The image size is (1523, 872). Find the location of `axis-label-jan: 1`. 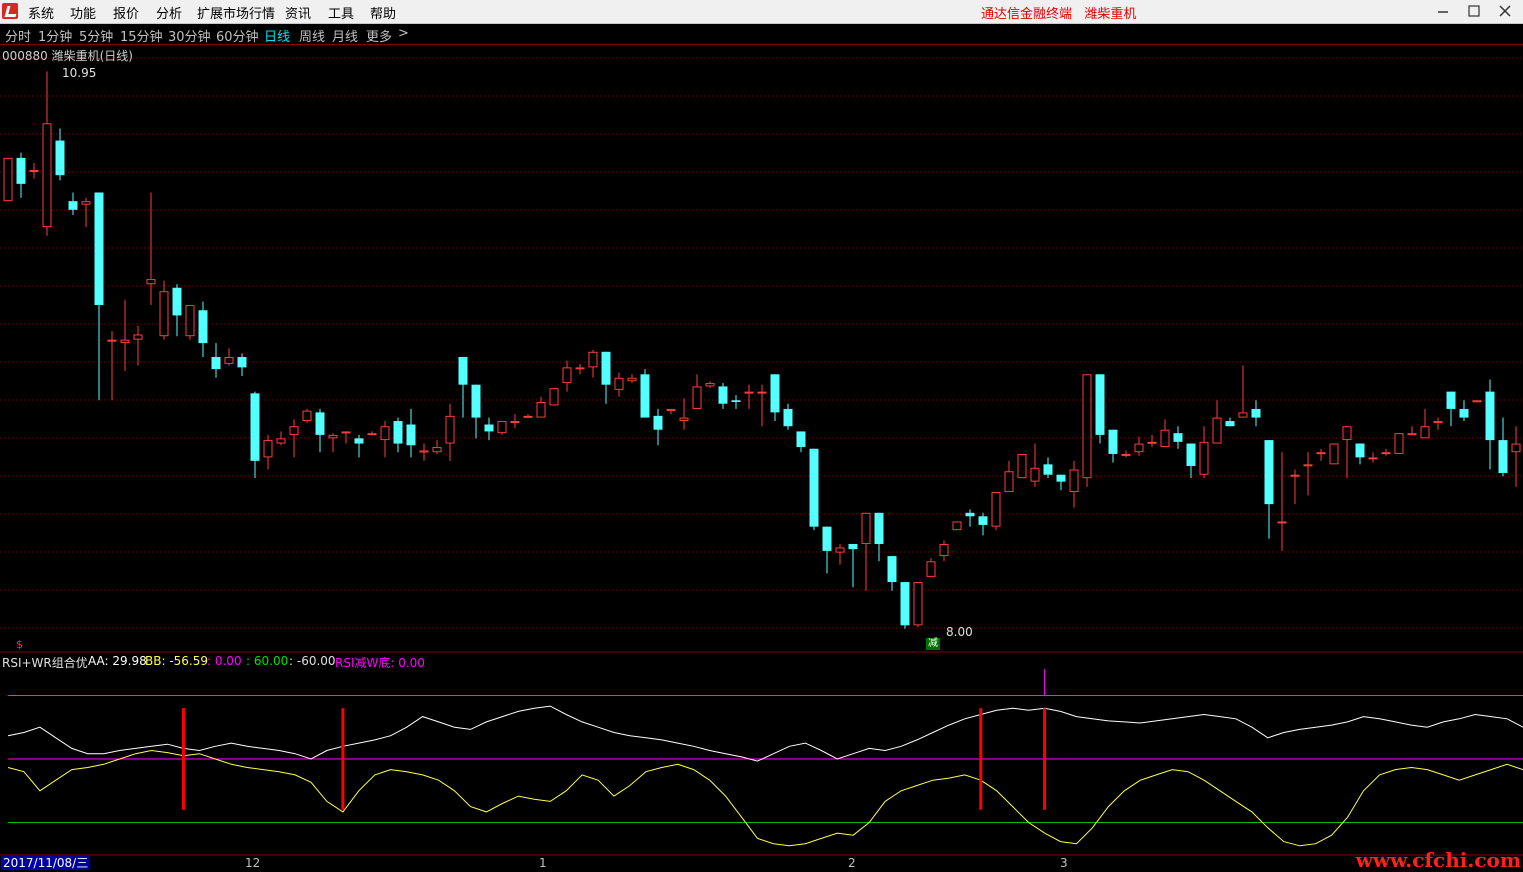

axis-label-jan: 1 is located at coordinates (543, 863).